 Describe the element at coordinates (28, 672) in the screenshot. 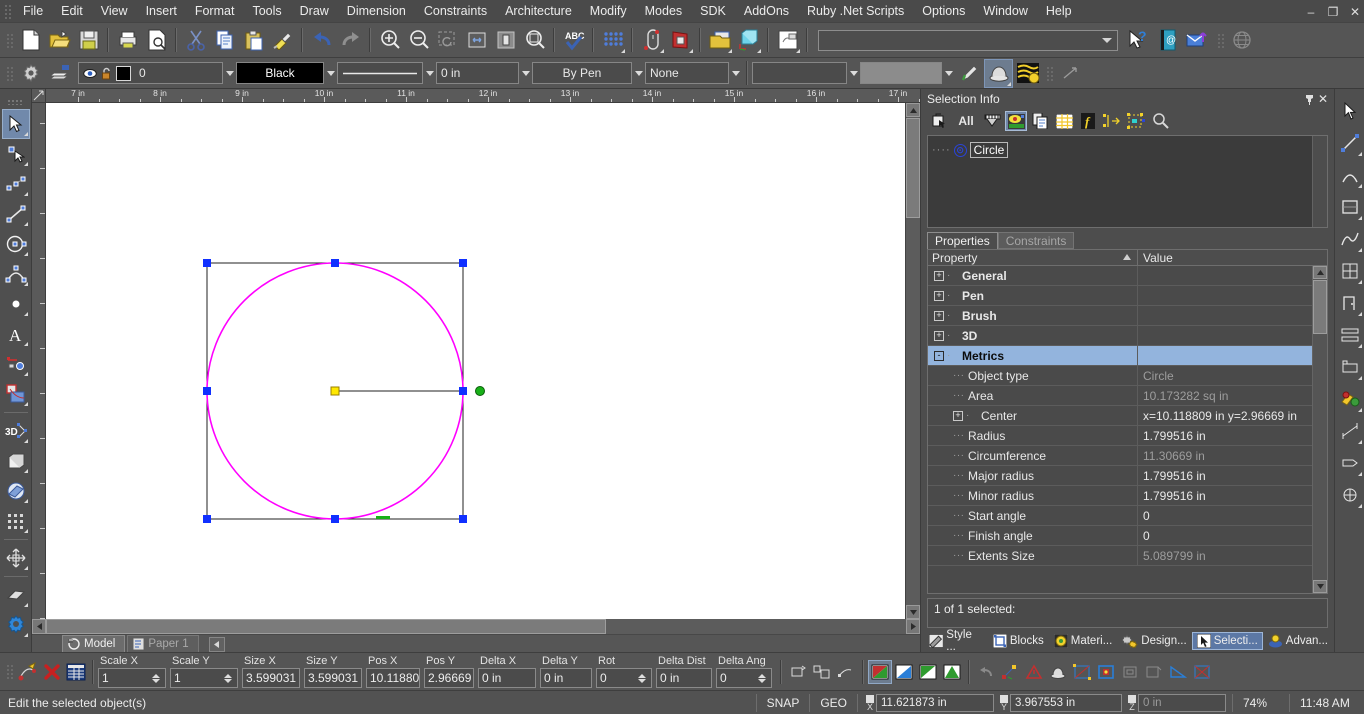

I see `snap-object-icon` at that location.